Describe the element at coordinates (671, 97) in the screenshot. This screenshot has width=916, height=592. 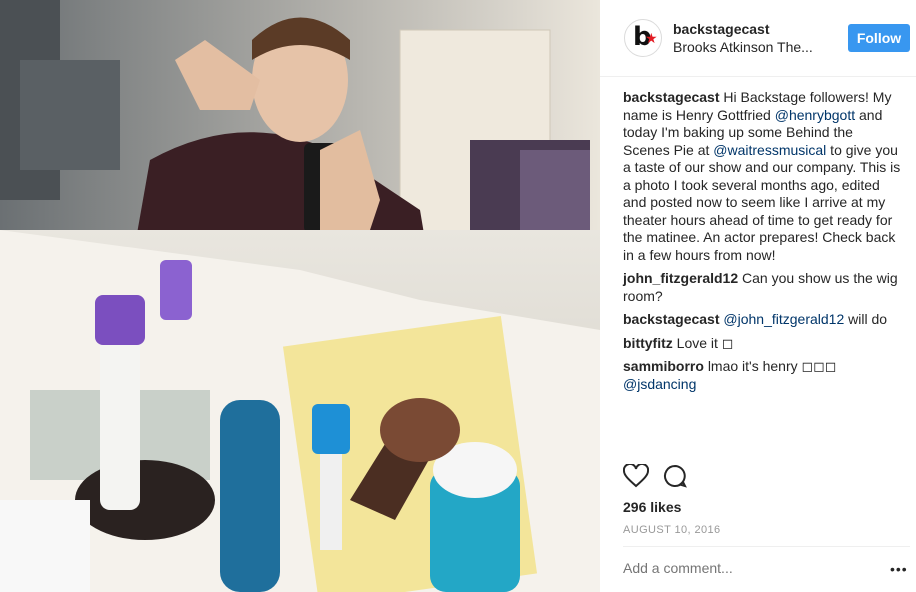
I see `caption-username: backstagecast` at that location.